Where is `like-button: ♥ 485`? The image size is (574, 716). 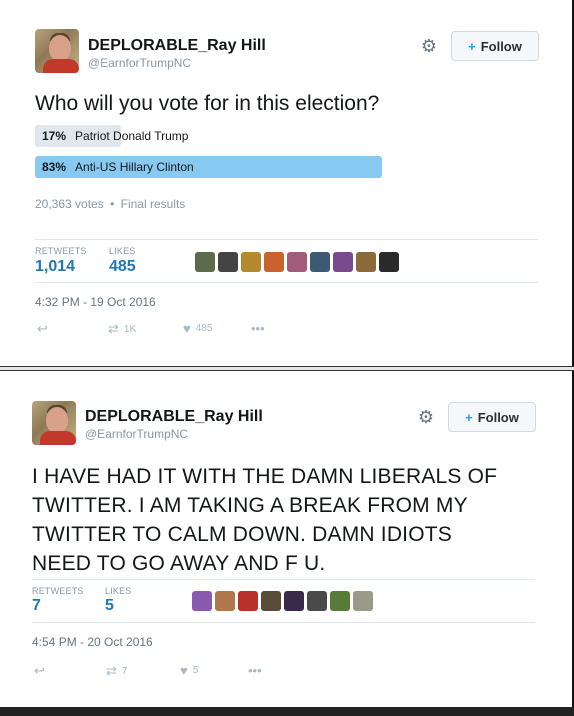
like-button: ♥ 485 is located at coordinates (197, 328).